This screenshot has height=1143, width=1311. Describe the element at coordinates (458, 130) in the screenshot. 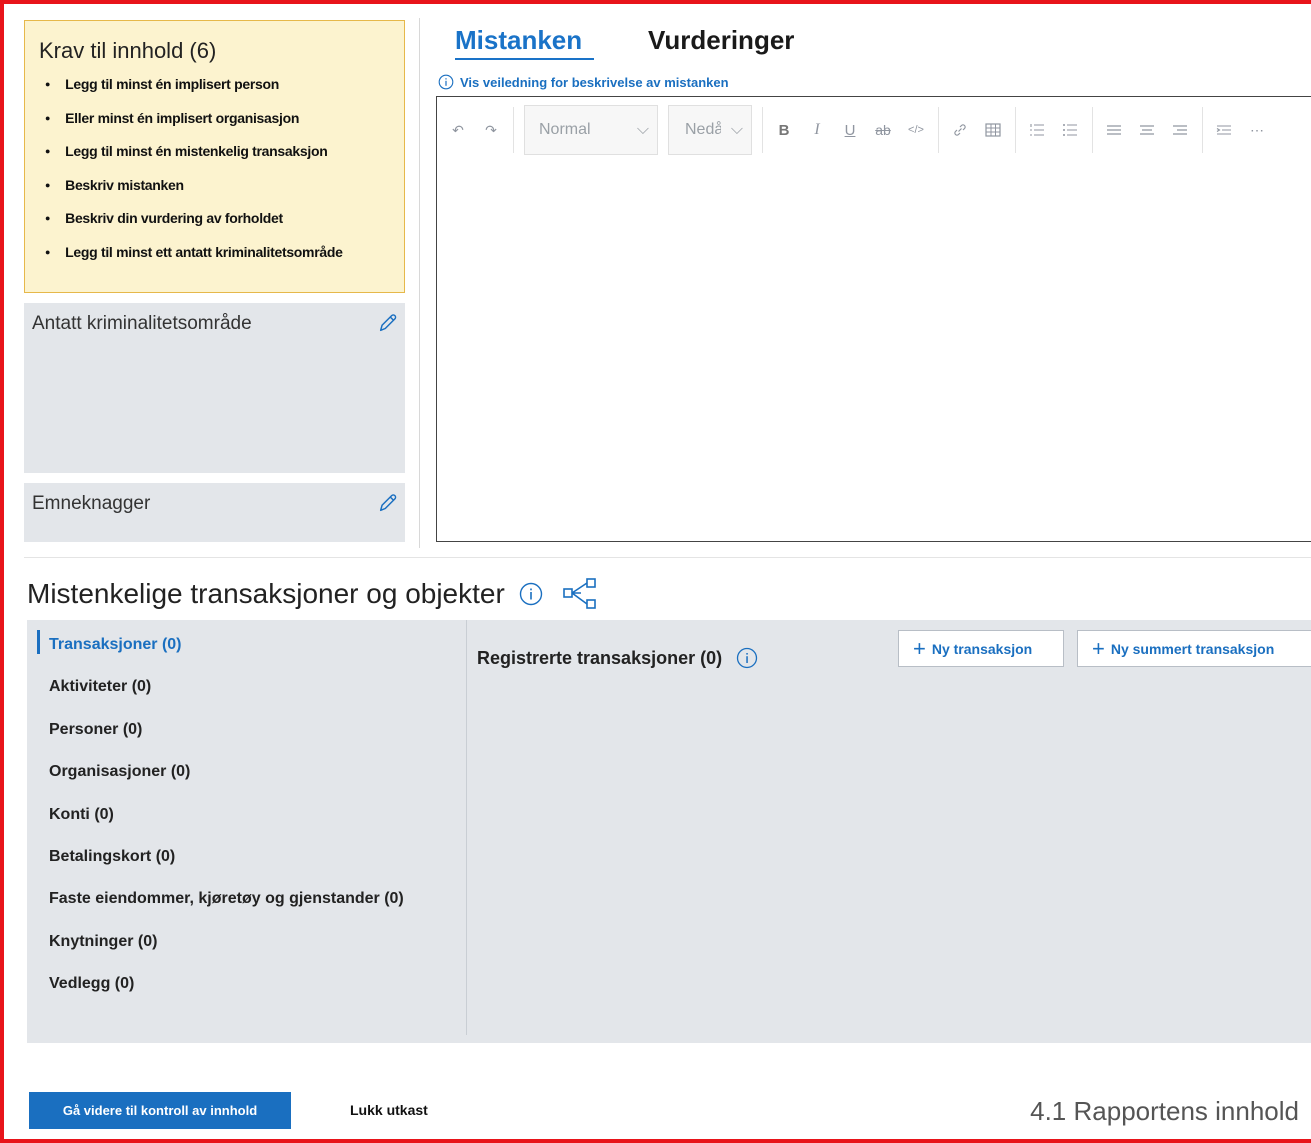

I see `undo-icon: ↶` at that location.